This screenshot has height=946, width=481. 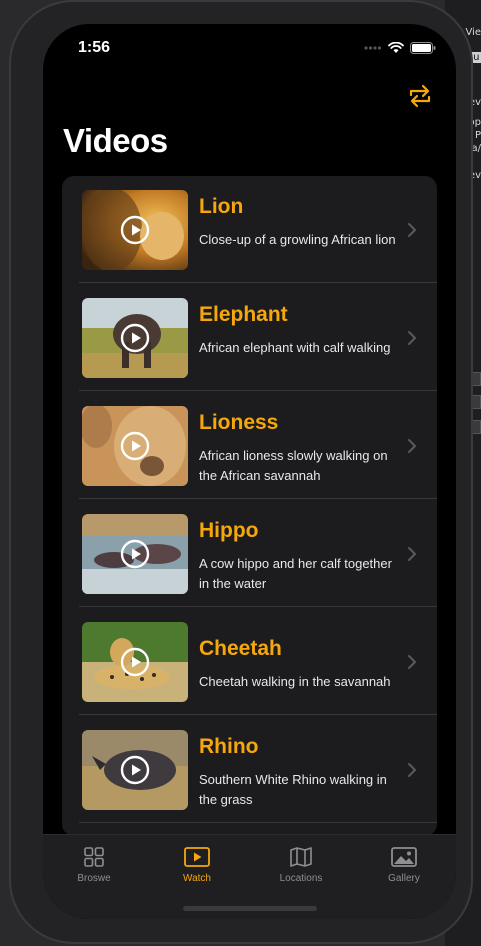 What do you see at coordinates (94, 857) in the screenshot?
I see `grid-icon` at bounding box center [94, 857].